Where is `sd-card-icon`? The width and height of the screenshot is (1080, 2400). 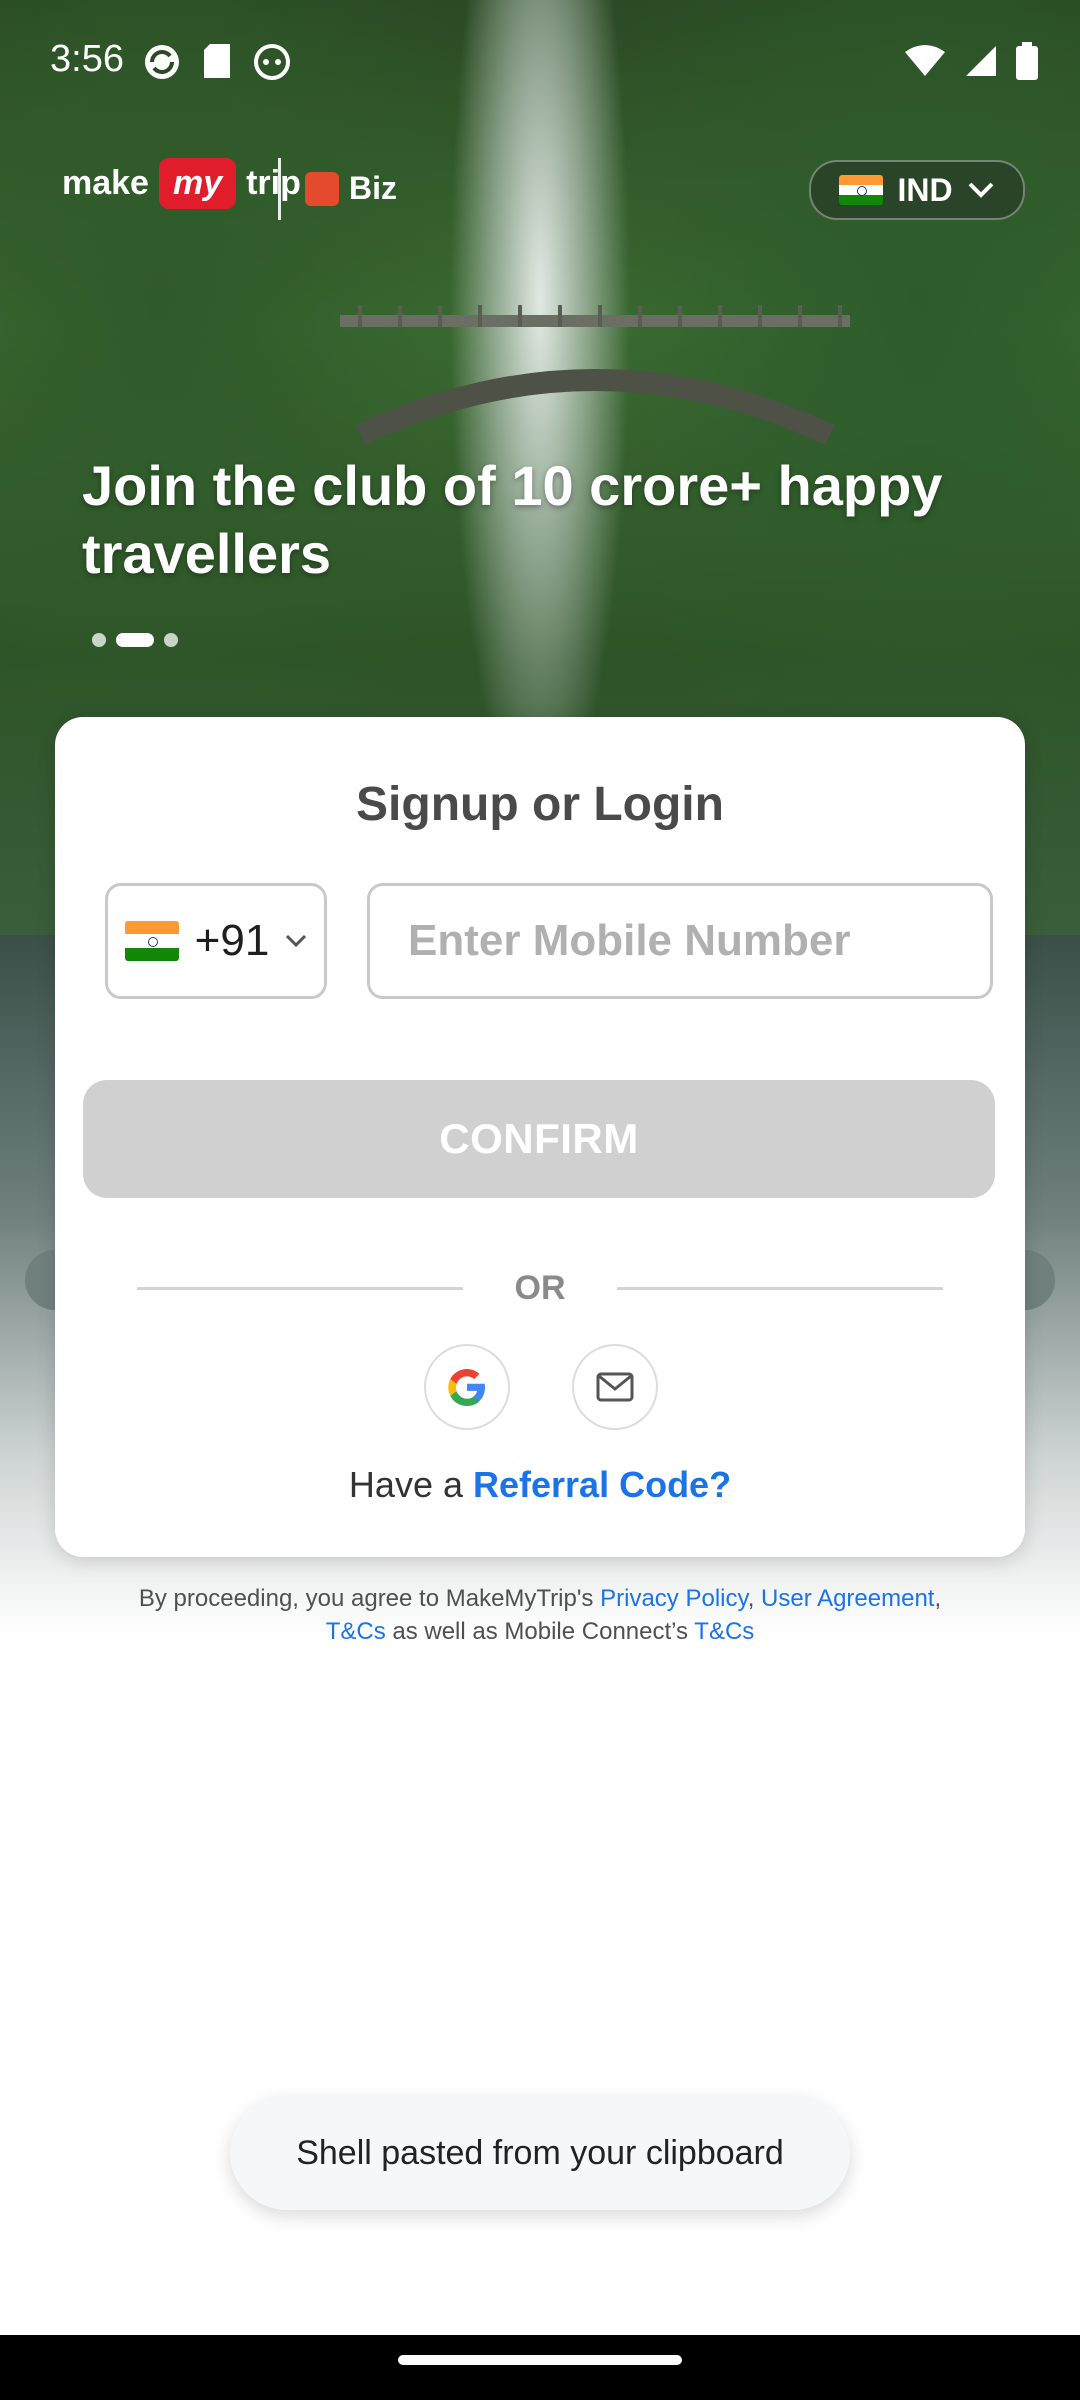 sd-card-icon is located at coordinates (217, 61).